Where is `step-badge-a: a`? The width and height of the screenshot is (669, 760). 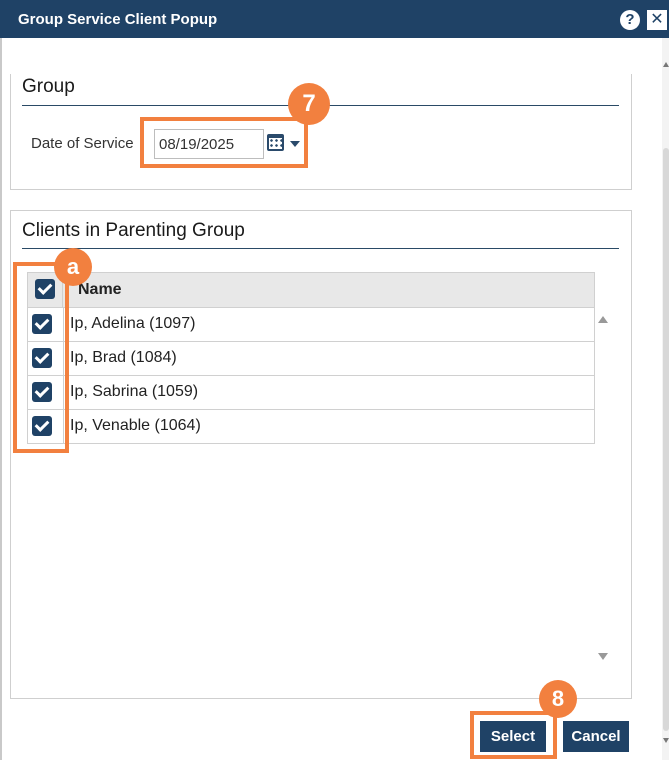 step-badge-a: a is located at coordinates (73, 267).